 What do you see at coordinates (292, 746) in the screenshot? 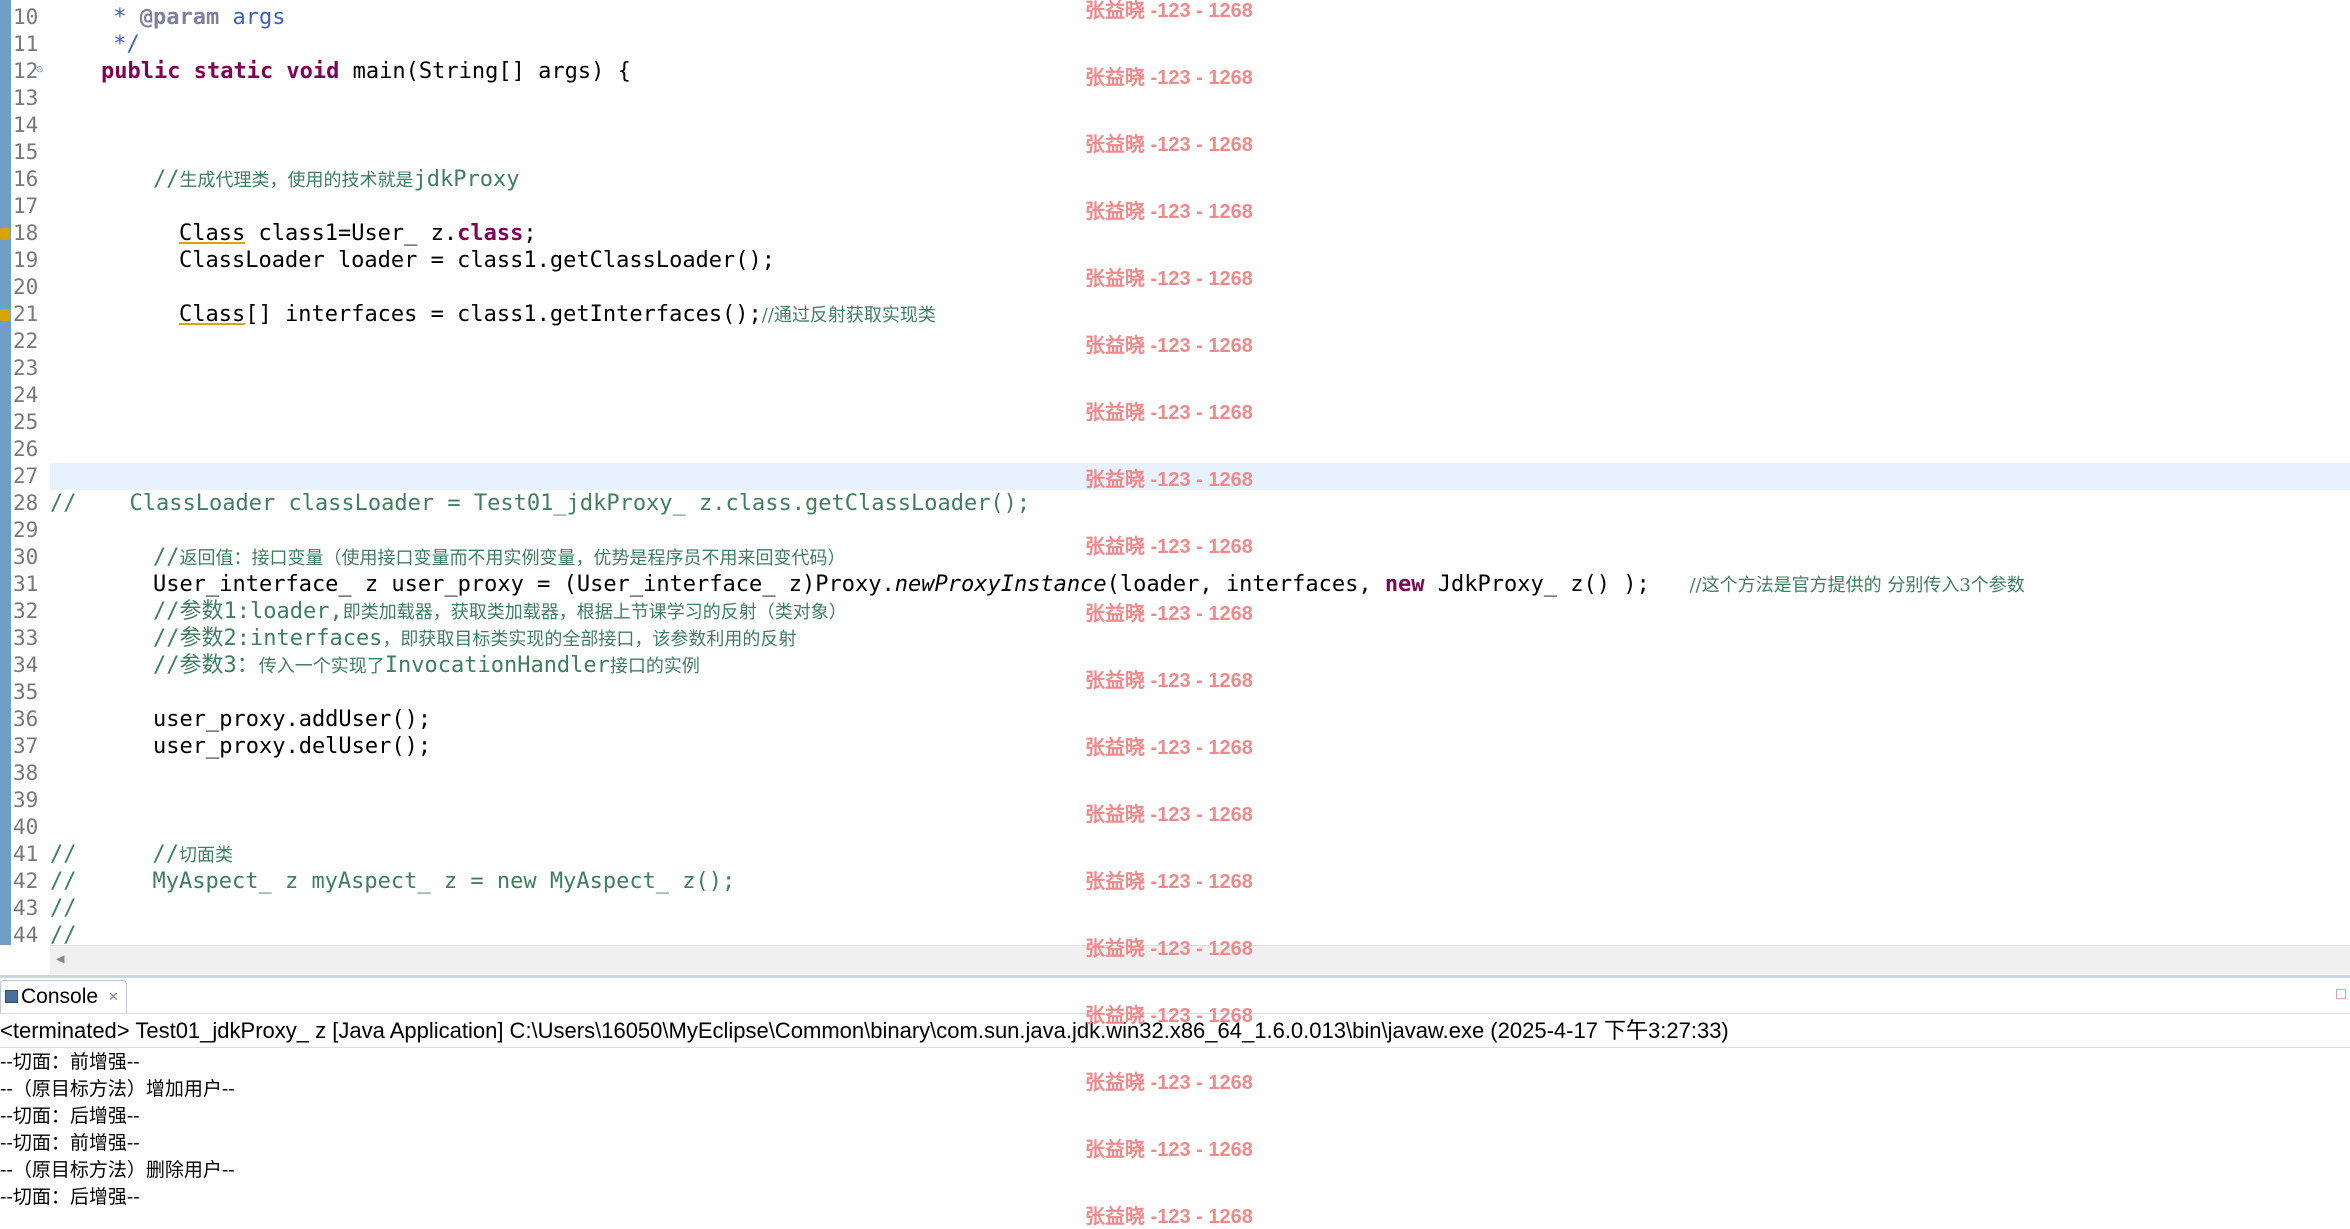
I see `code-line-37: user_proxy.delUser();` at bounding box center [292, 746].